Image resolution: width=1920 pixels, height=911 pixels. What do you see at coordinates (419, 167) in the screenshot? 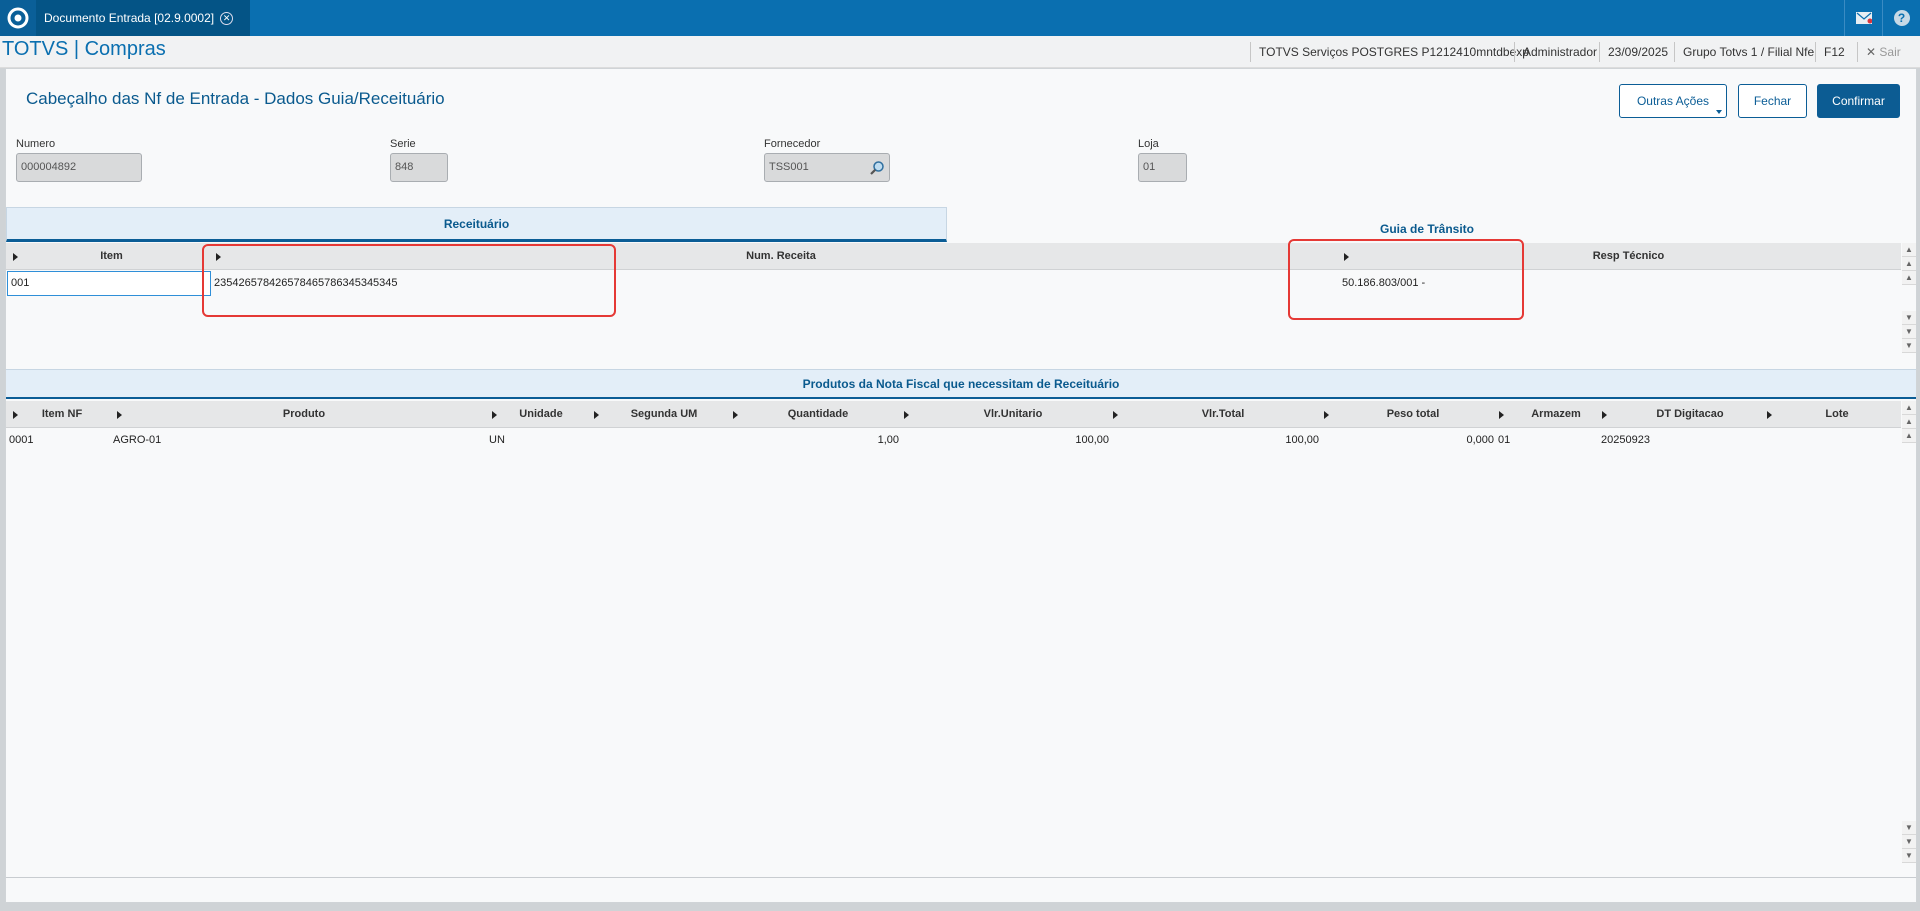
I see `serie-field: 848` at bounding box center [419, 167].